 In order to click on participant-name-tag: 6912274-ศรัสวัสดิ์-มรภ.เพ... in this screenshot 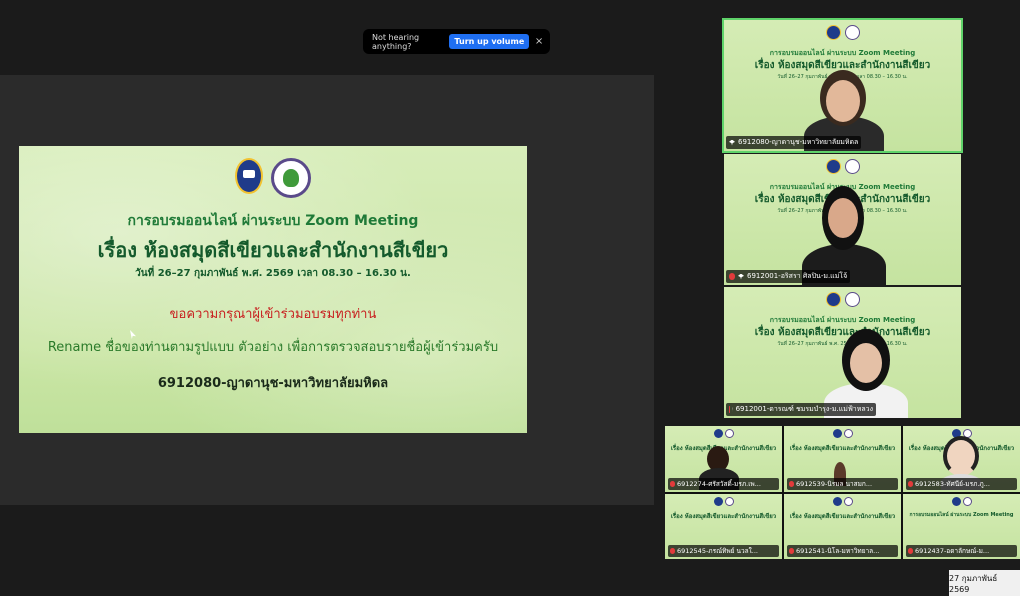, I will do `click(723, 483)`.